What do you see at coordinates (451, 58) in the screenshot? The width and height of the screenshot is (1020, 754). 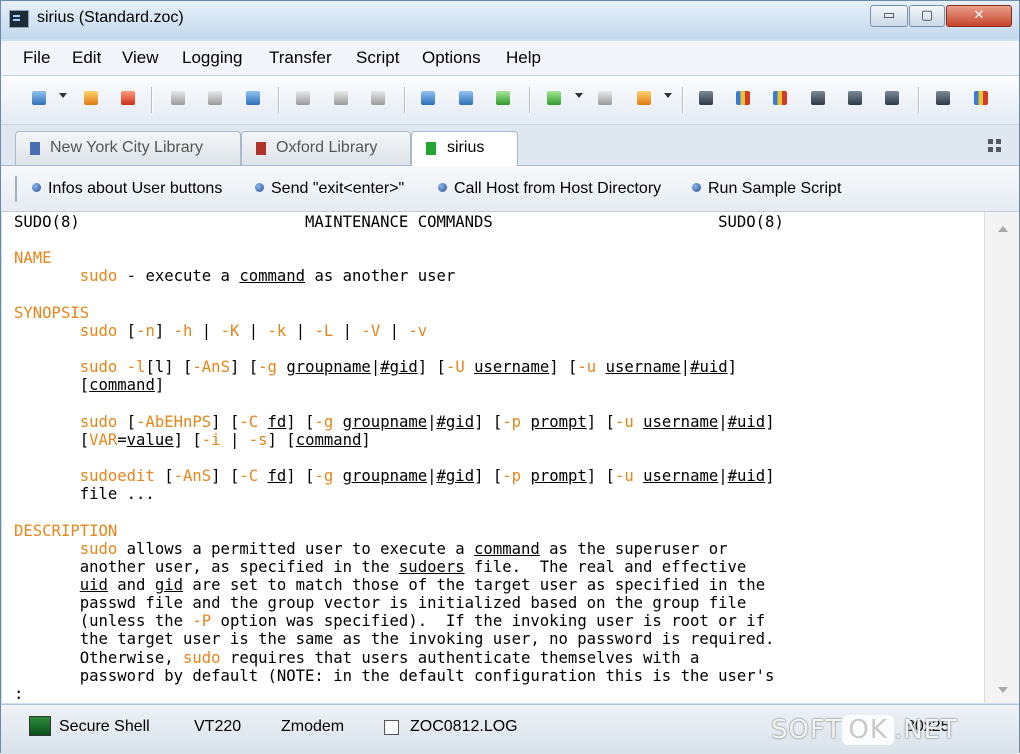 I see `menu-options: Options` at bounding box center [451, 58].